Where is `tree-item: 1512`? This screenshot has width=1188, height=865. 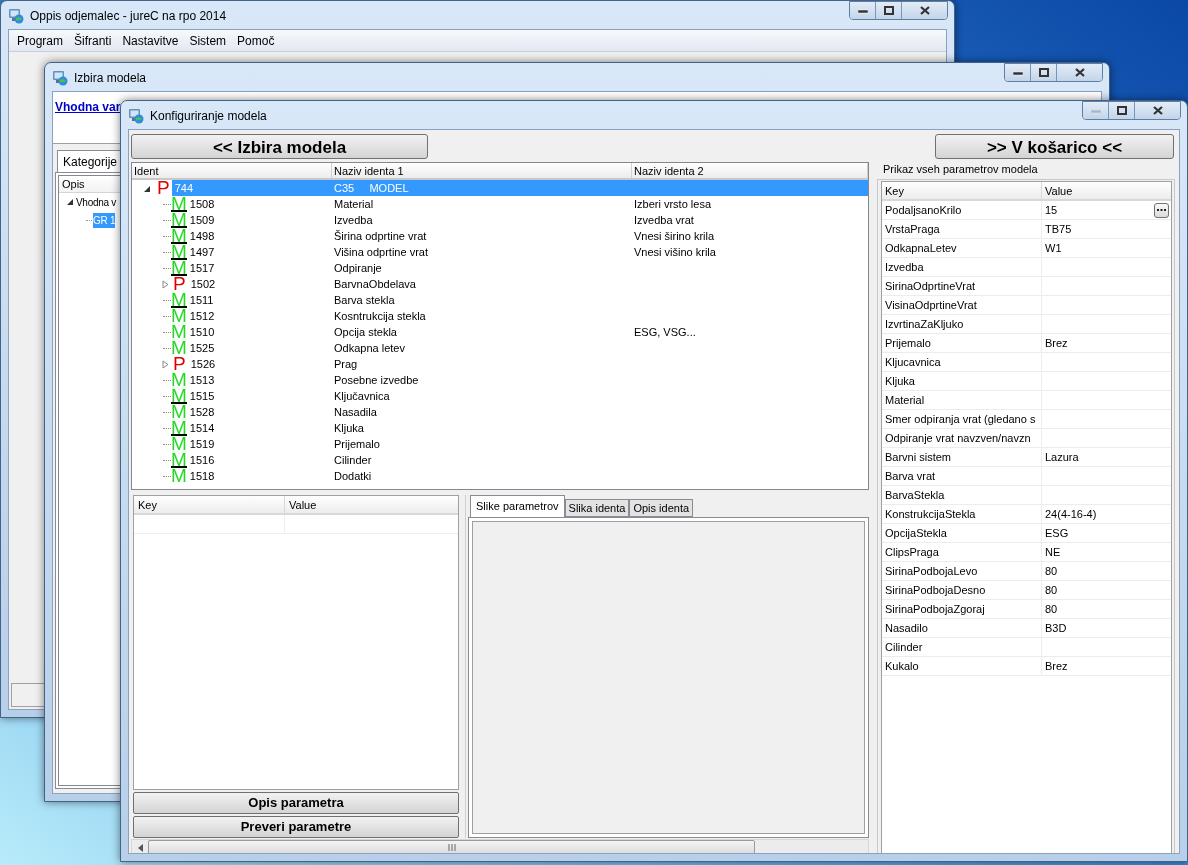 tree-item: 1512 is located at coordinates (259, 316).